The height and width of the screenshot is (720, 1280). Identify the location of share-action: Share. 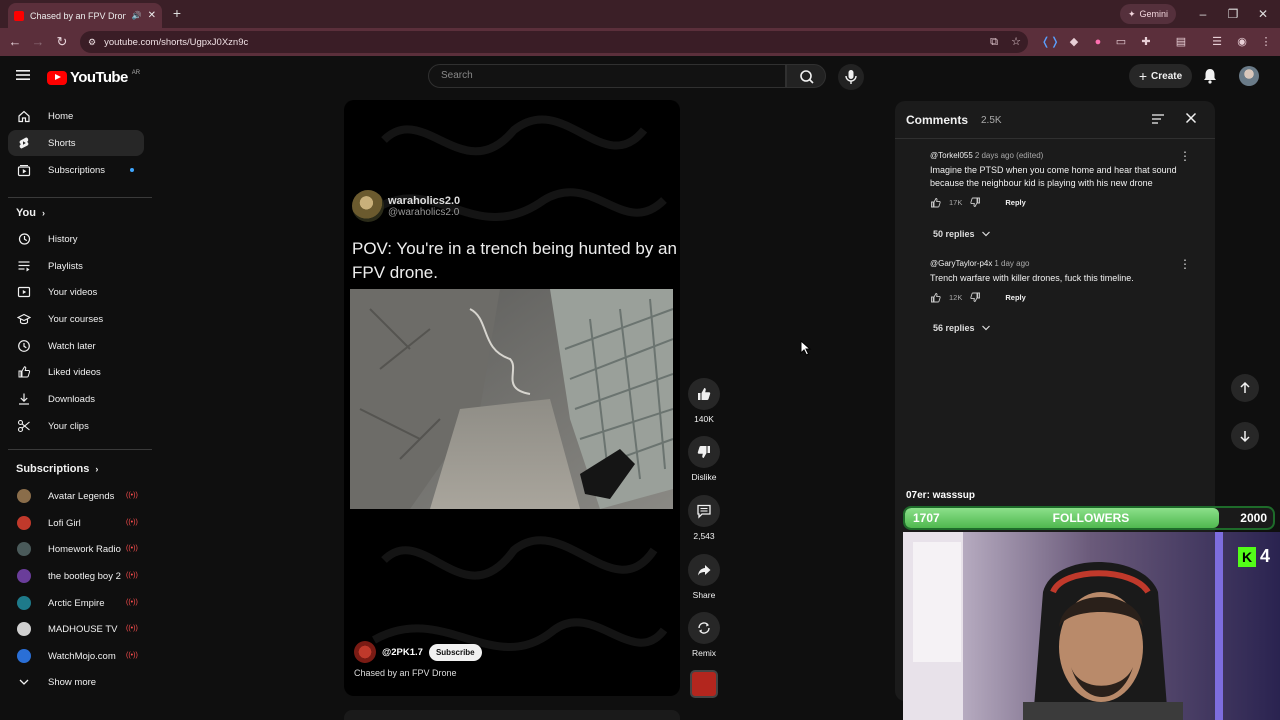
(704, 577).